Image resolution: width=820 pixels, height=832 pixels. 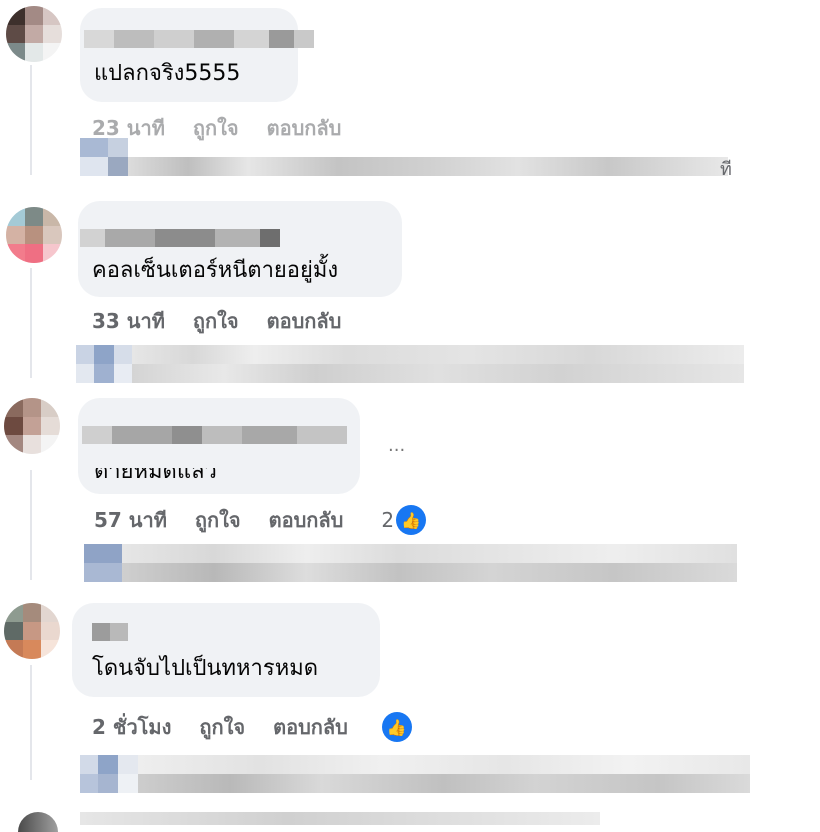 I want to click on comment-text: คอลเซ็นเตอร์หนีตายอยู่มั้ง, so click(x=215, y=270).